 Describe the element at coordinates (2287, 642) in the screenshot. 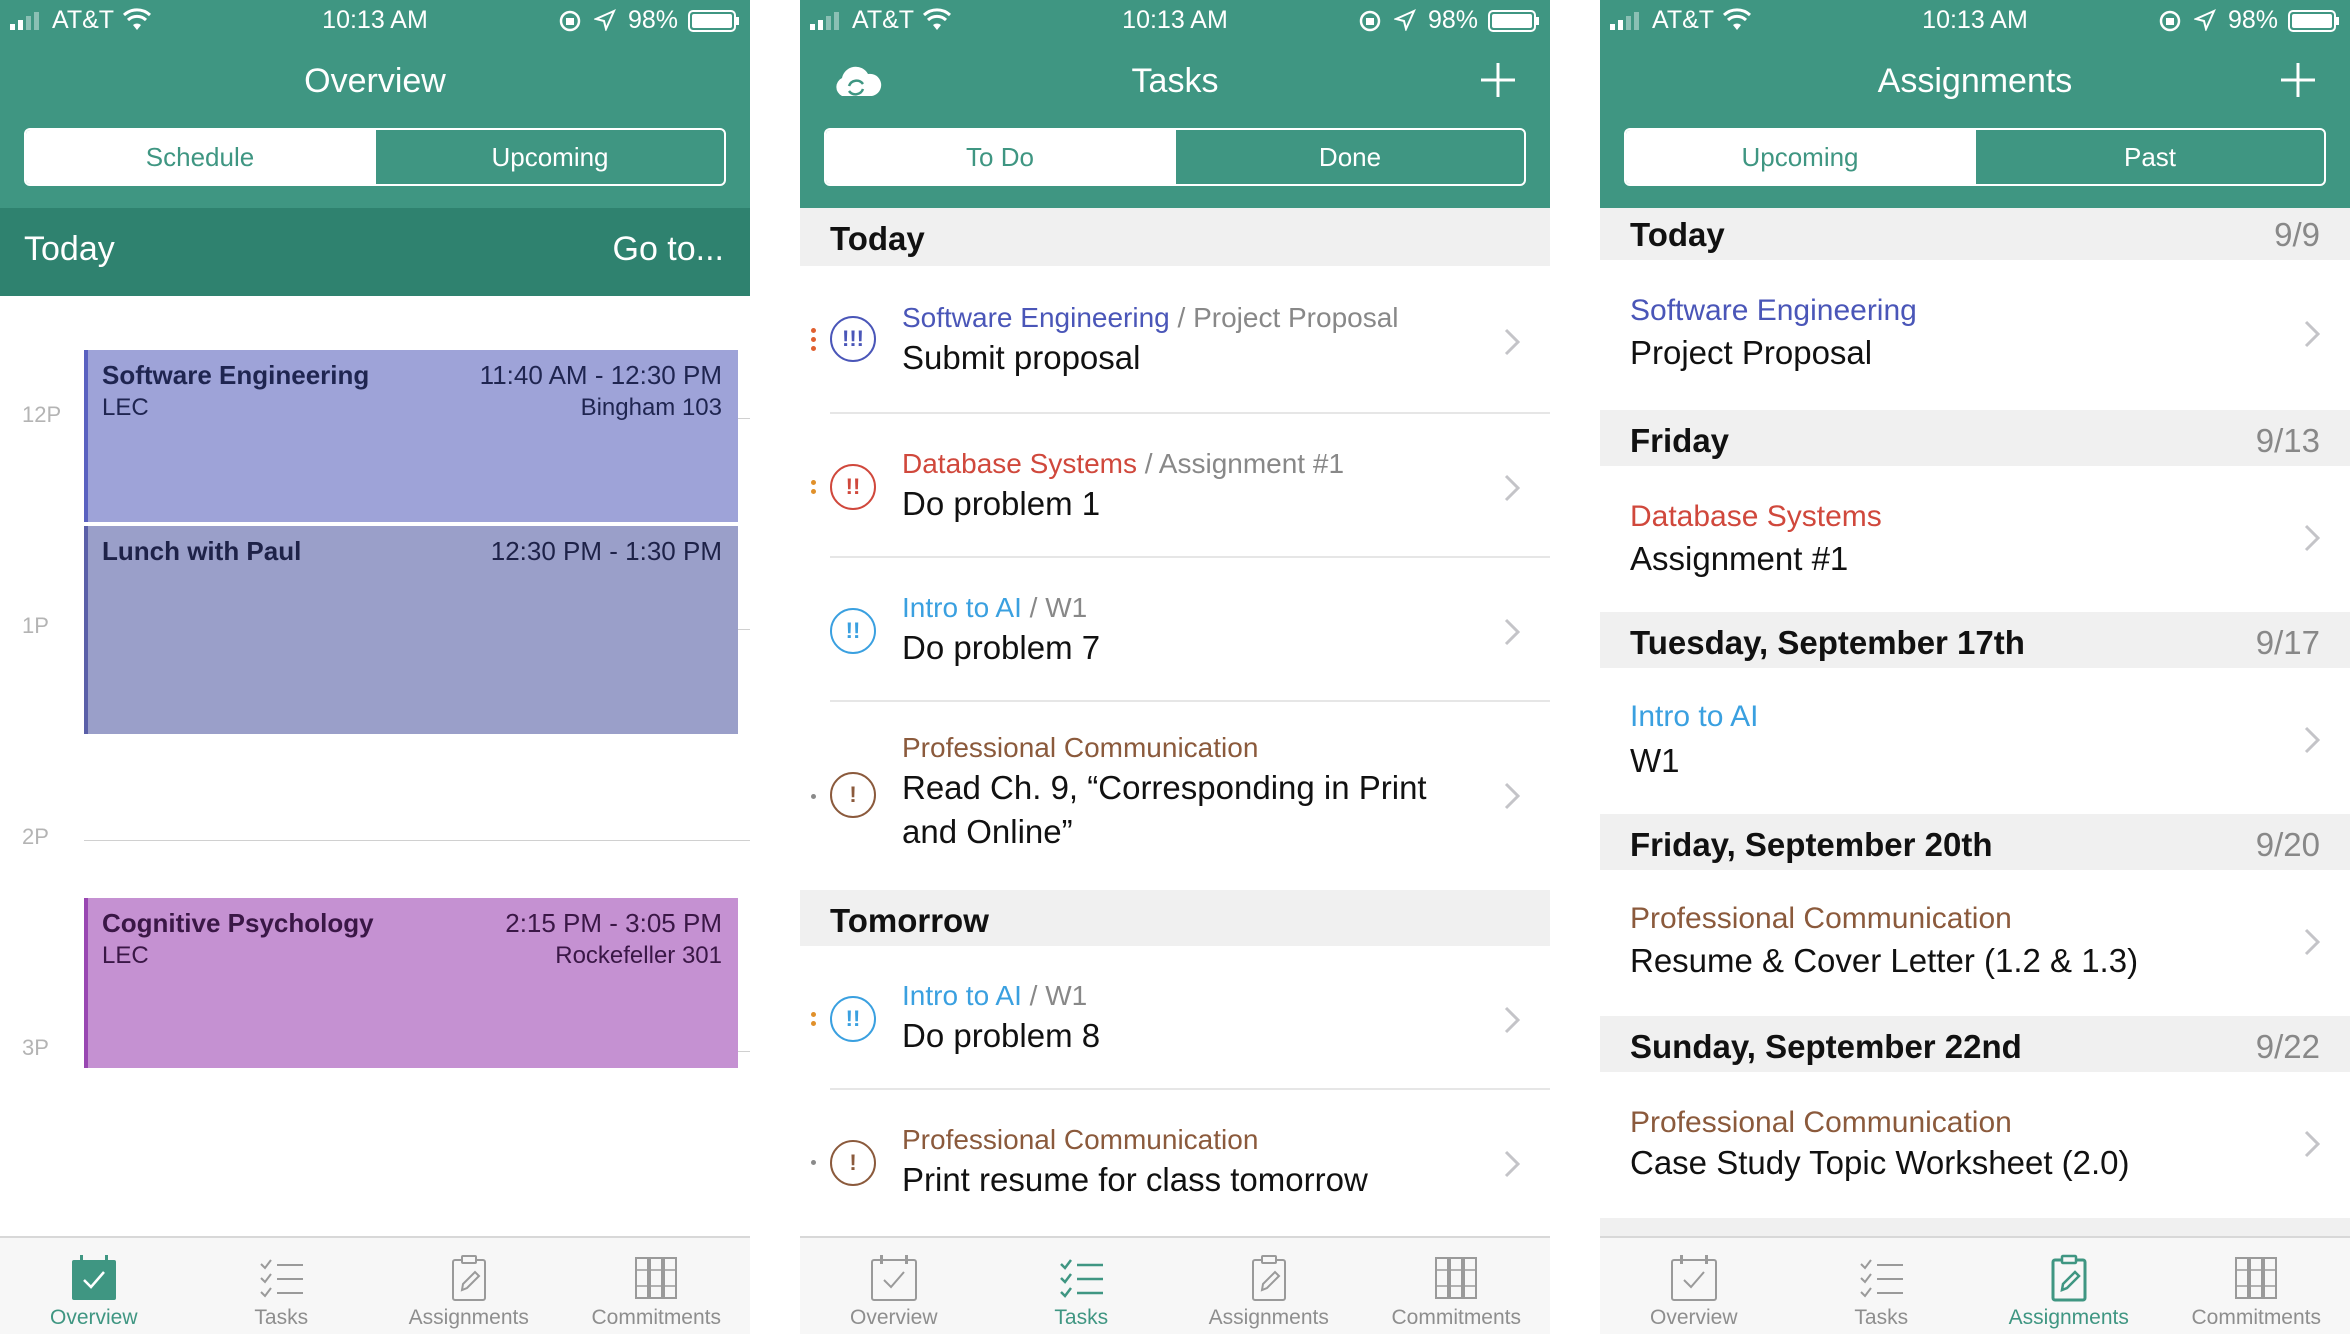

I see `section-date: 9/17` at that location.